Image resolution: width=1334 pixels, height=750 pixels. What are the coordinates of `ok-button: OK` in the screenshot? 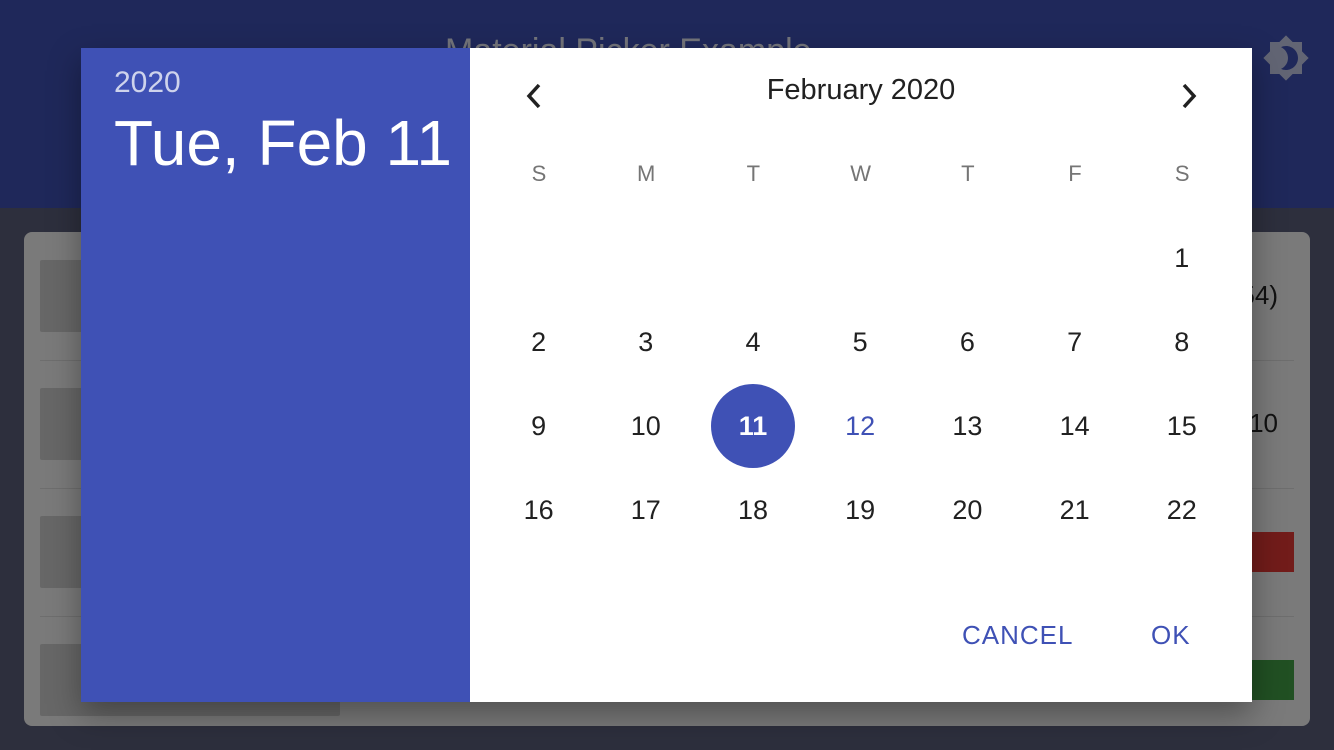 It's located at (1171, 635).